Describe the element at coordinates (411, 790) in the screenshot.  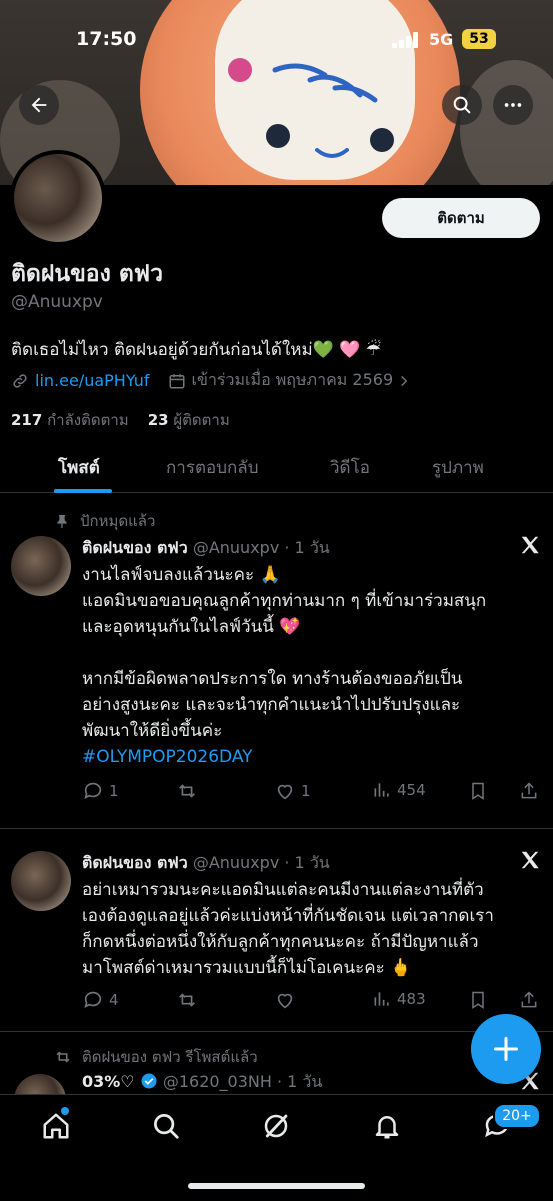
I see `views-count: 454` at that location.